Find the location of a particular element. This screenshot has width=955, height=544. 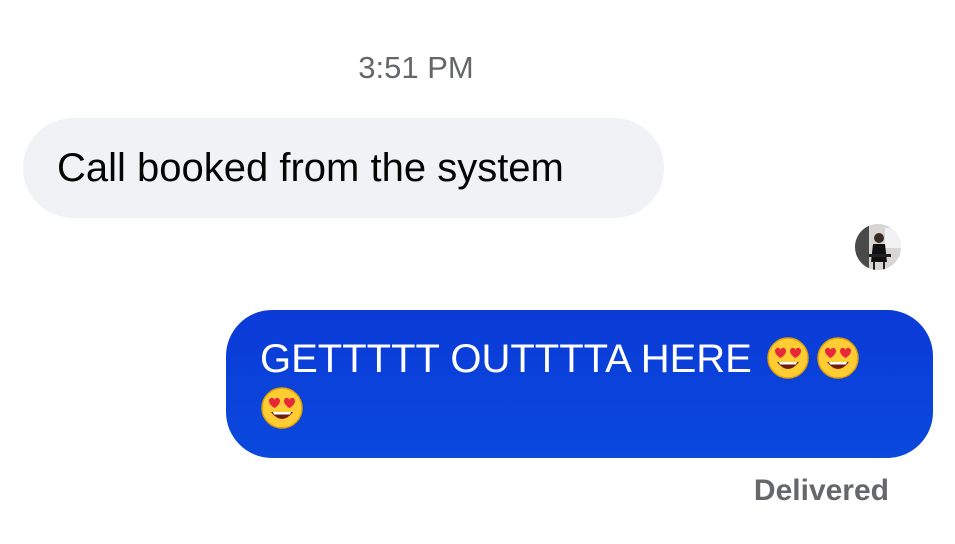

user-avatar-icon is located at coordinates (878, 247).